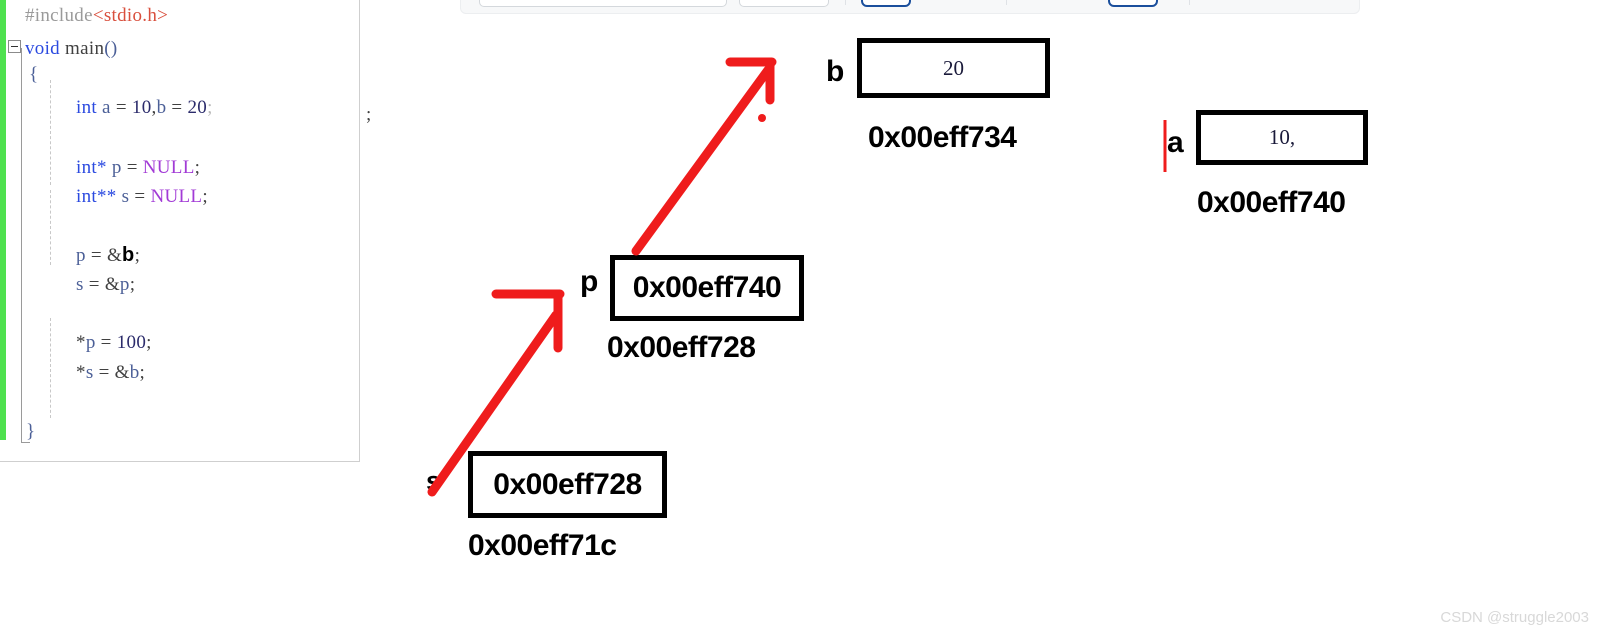 The height and width of the screenshot is (634, 1599). I want to click on code-line: *s = &b;, so click(110, 372).